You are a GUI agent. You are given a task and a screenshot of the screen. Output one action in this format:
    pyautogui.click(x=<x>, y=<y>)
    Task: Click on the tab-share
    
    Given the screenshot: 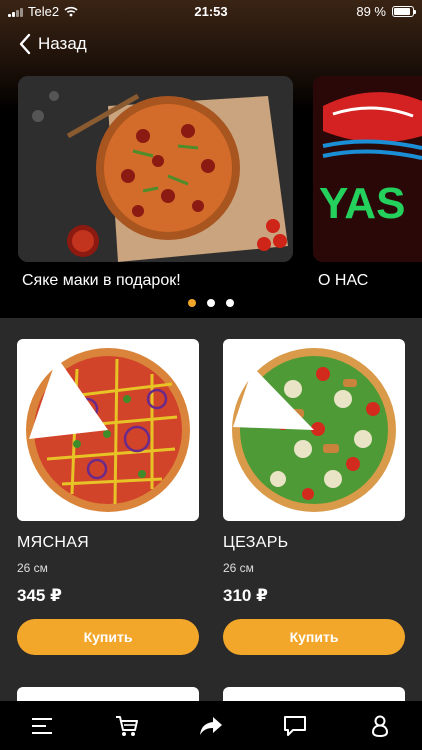 What is the action you would take?
    pyautogui.click(x=211, y=726)
    